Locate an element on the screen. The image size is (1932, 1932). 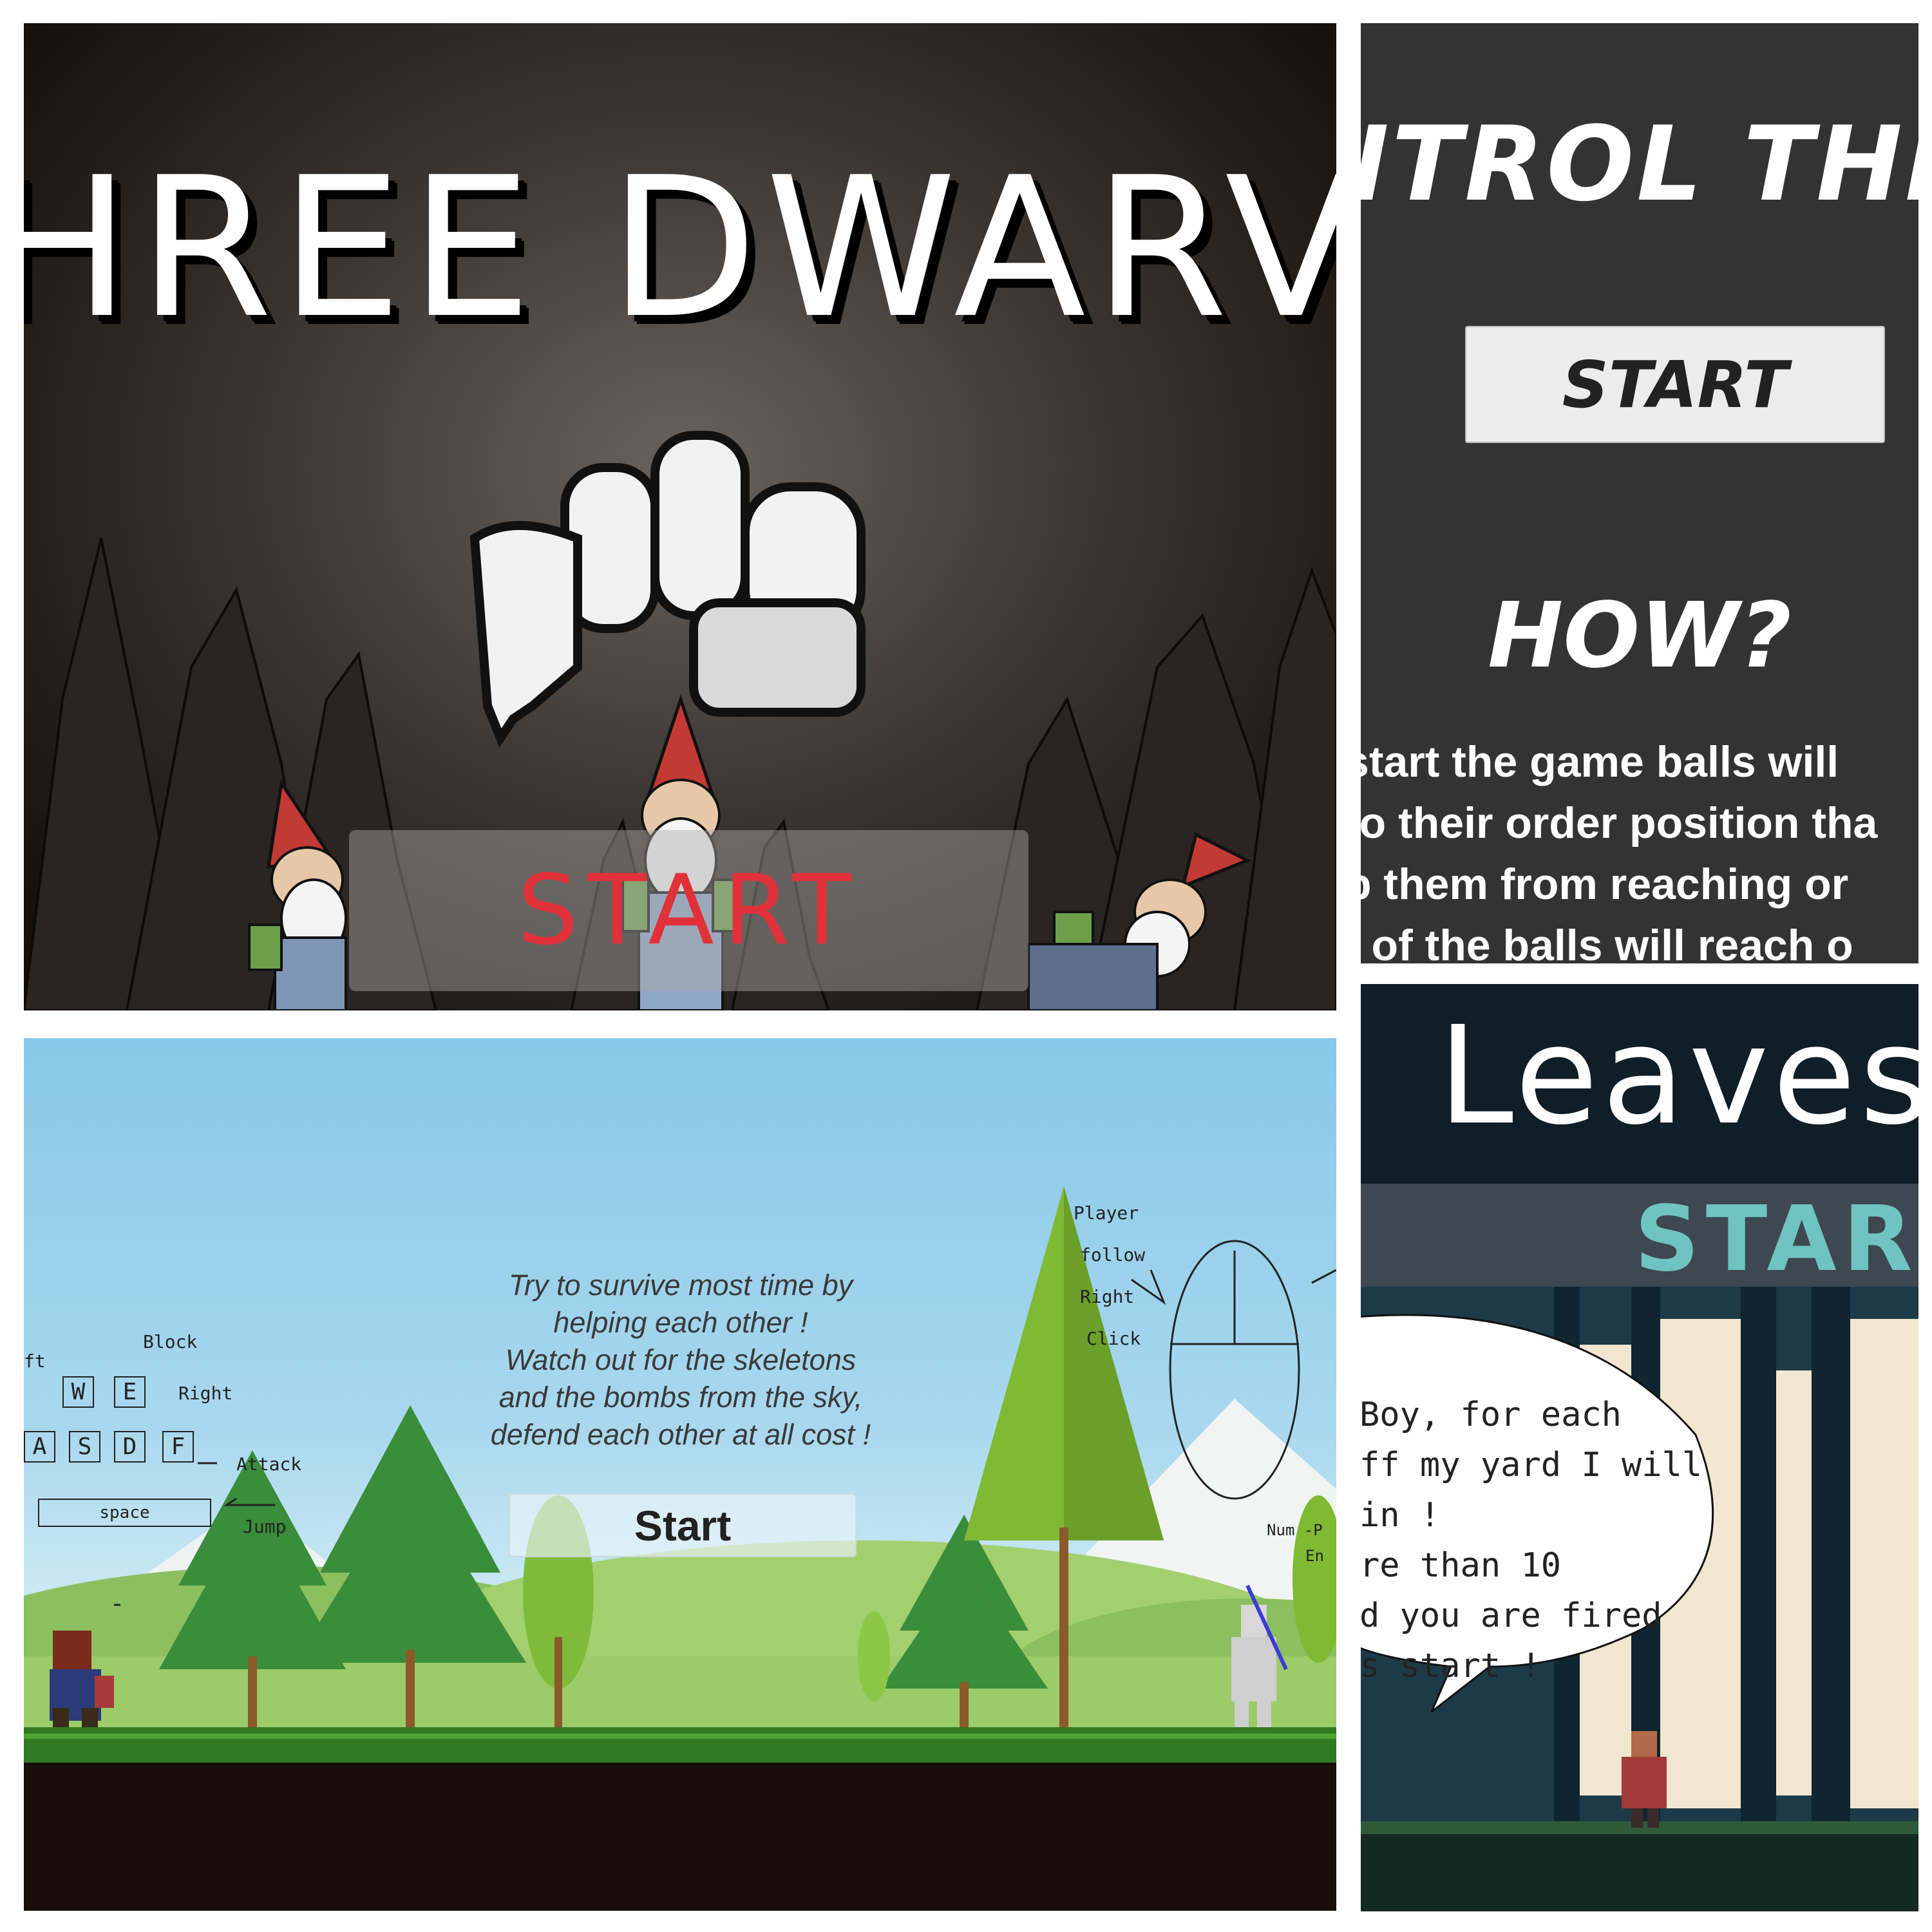
key-w: W is located at coordinates (78, 1392).